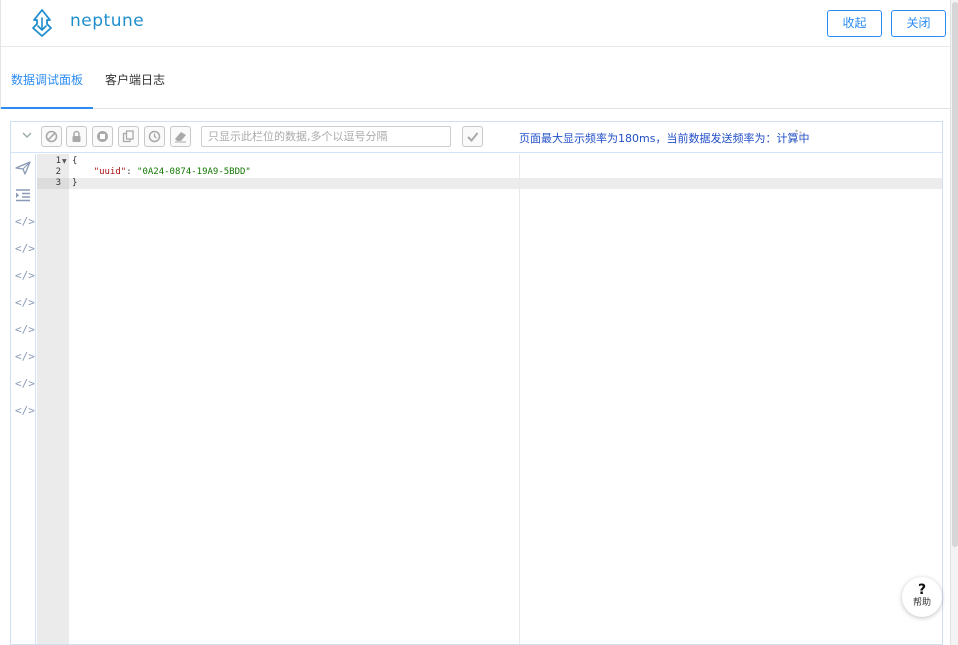  What do you see at coordinates (75, 161) in the screenshot?
I see `code-line: {` at bounding box center [75, 161].